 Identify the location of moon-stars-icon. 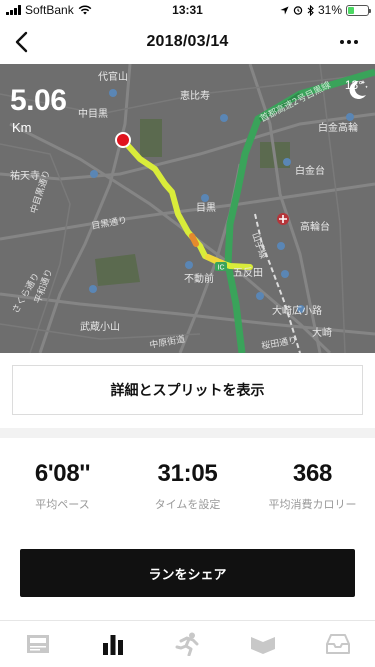
(358, 89).